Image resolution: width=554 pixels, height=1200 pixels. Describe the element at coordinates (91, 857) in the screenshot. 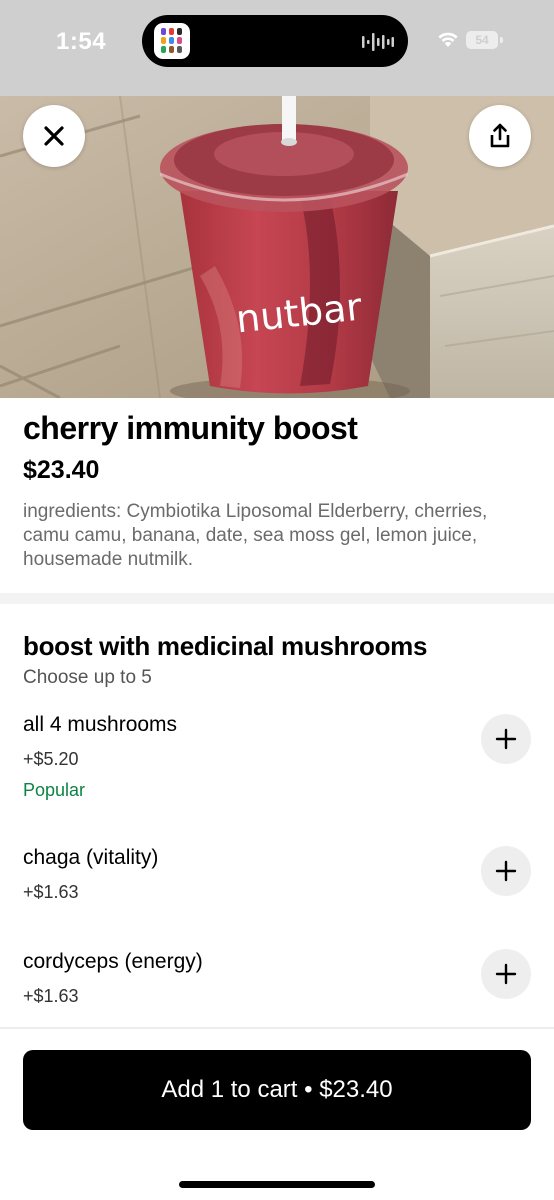

I see `option-name: chaga (vitality)` at that location.